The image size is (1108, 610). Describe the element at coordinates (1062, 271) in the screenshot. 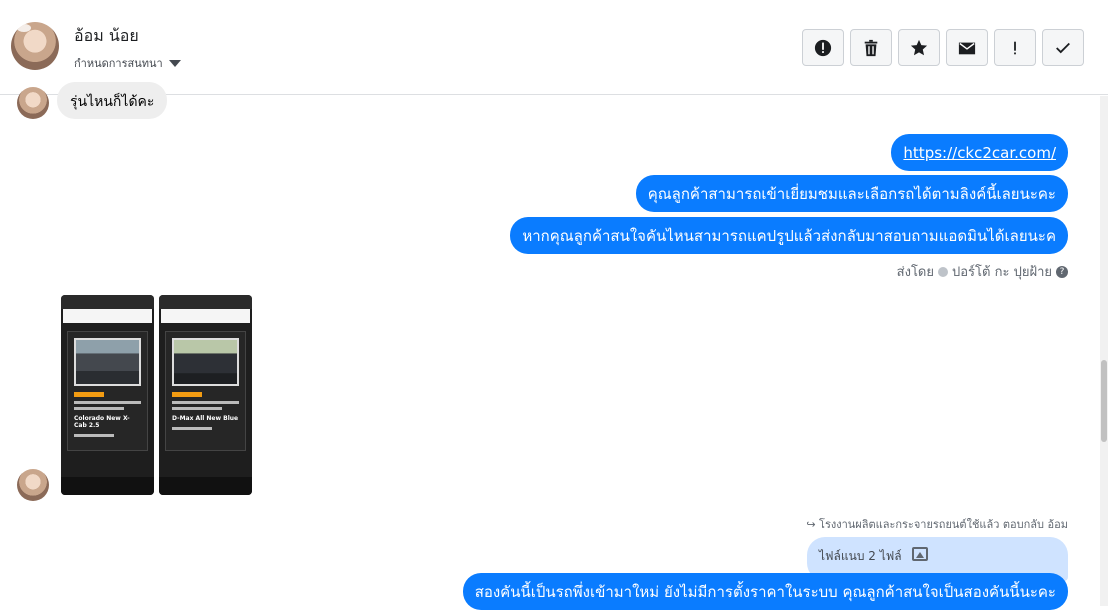

I see `help-icon: ?` at that location.